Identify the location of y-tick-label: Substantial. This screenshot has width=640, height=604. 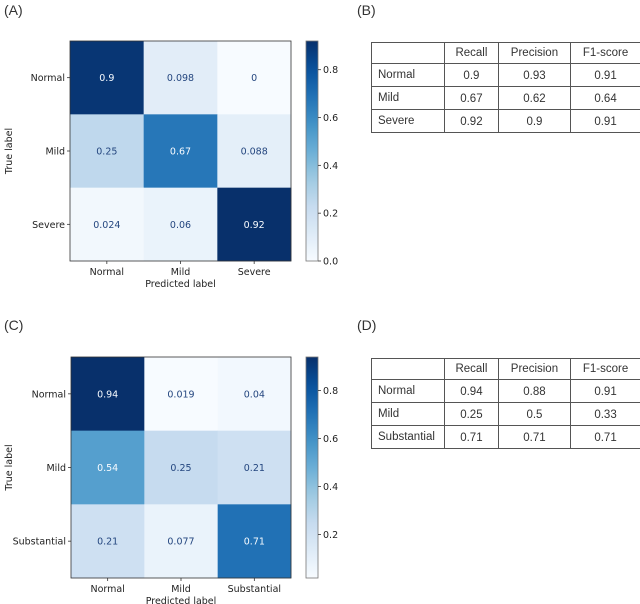
(39, 542).